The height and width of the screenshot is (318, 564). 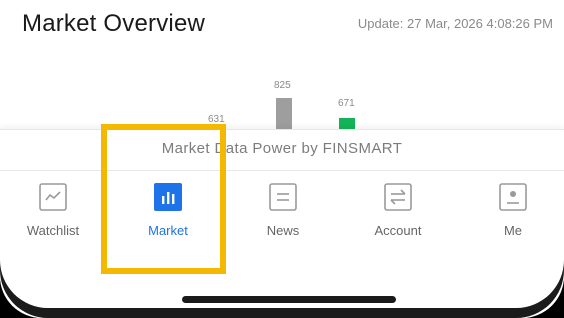 I want to click on page-title: Market Overview, so click(x=114, y=23).